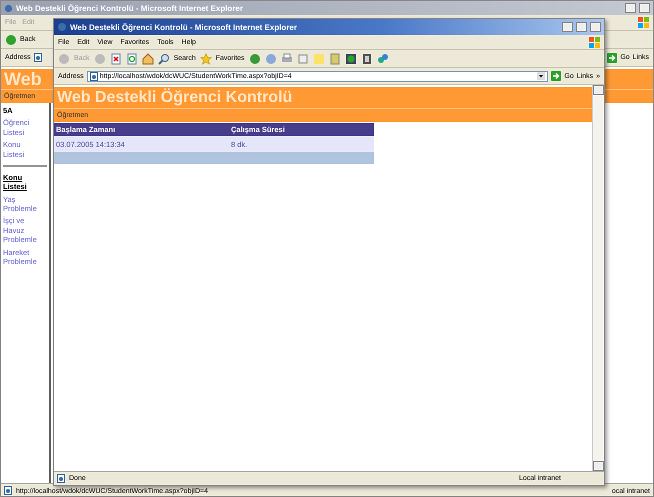 This screenshot has height=497, width=654. I want to click on refresh-icon, so click(132, 58).